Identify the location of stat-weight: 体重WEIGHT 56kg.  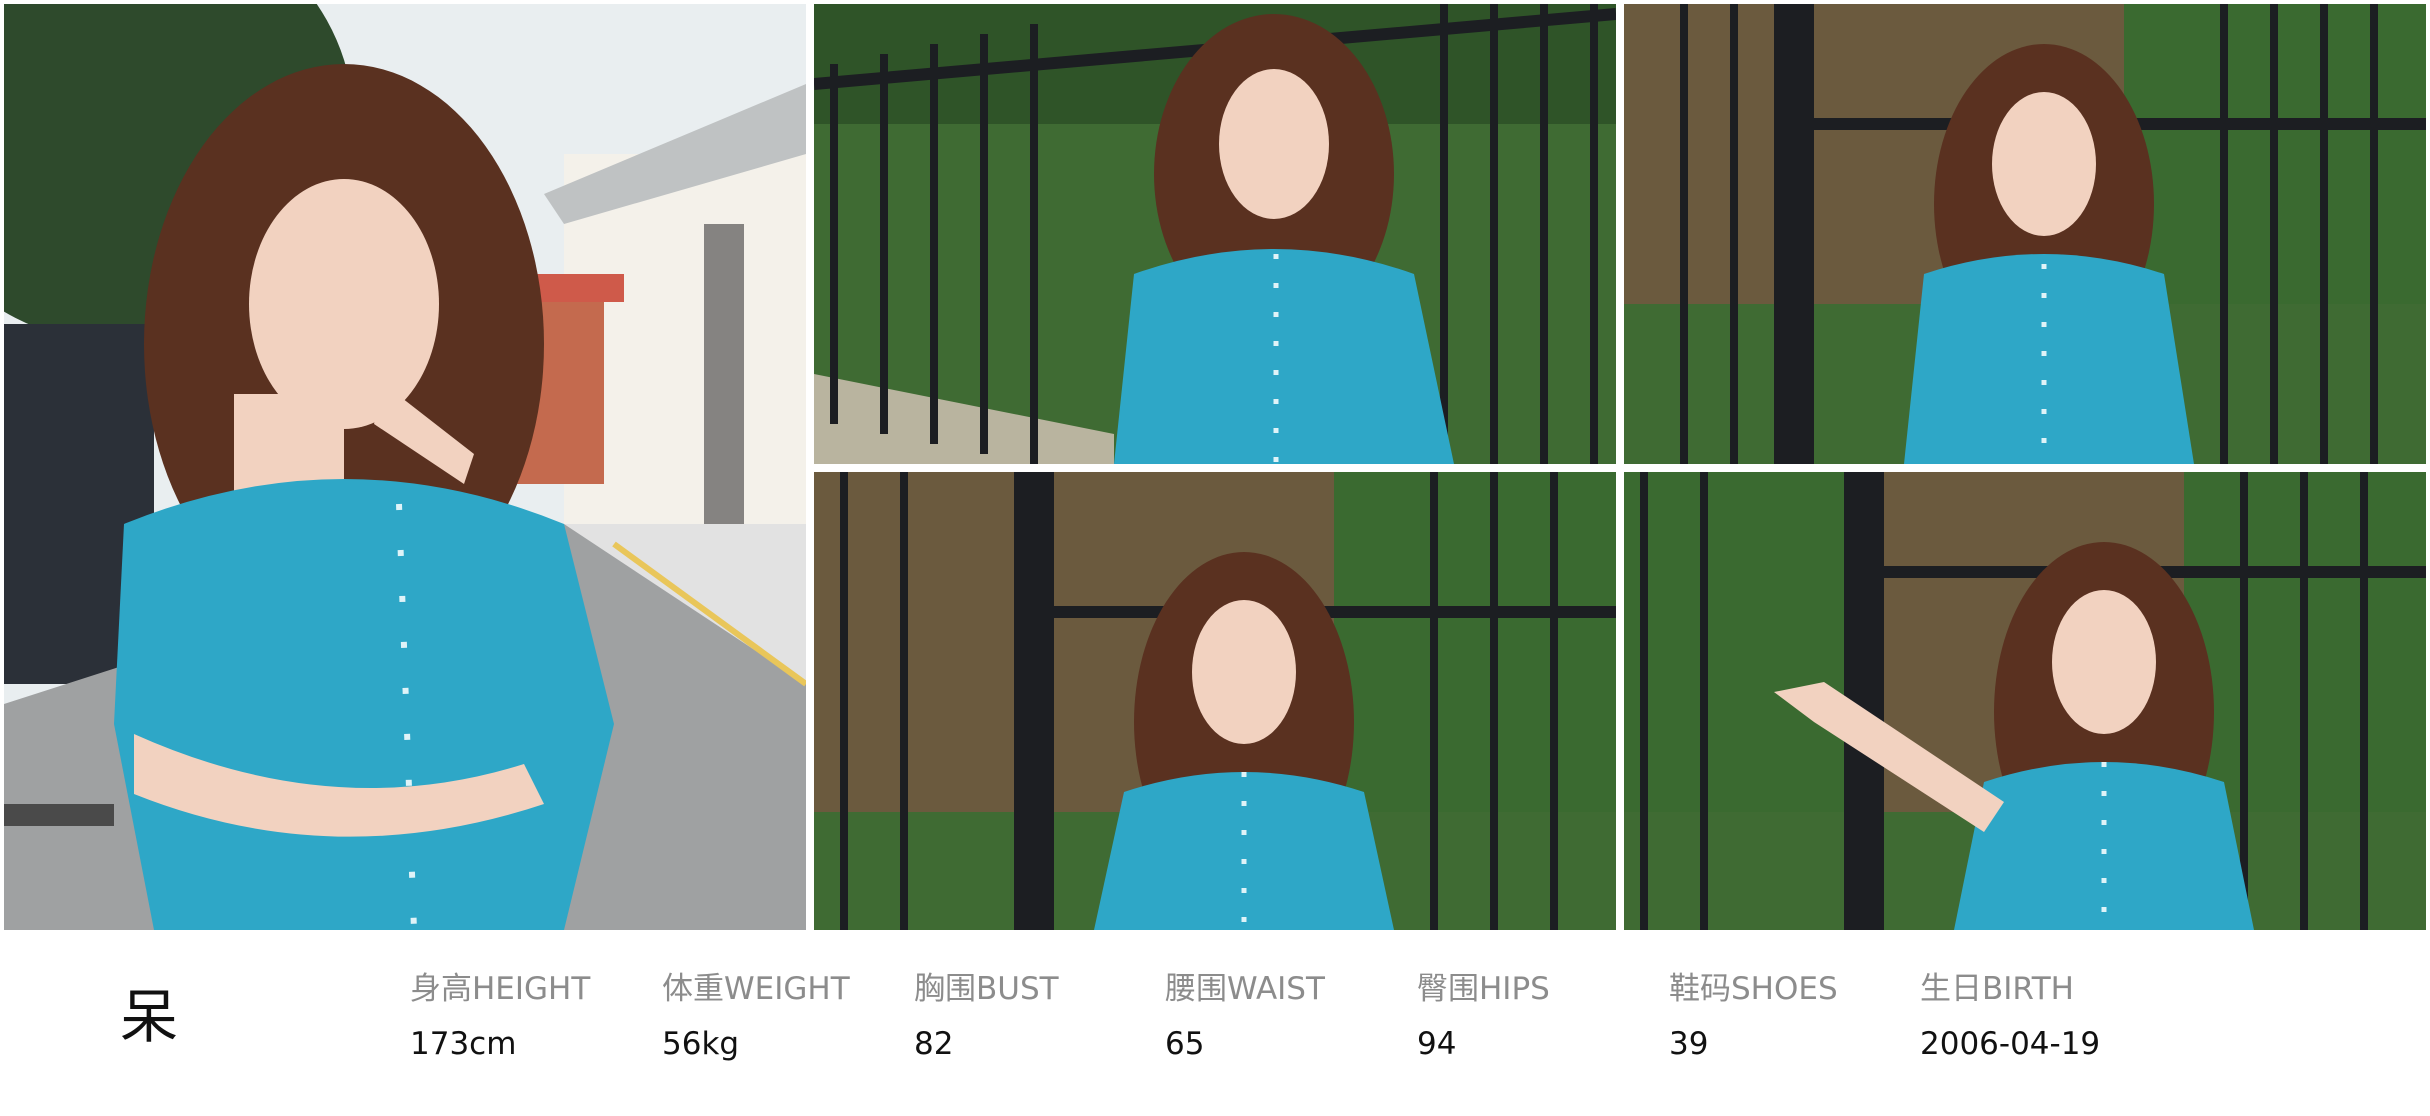
(756, 1017).